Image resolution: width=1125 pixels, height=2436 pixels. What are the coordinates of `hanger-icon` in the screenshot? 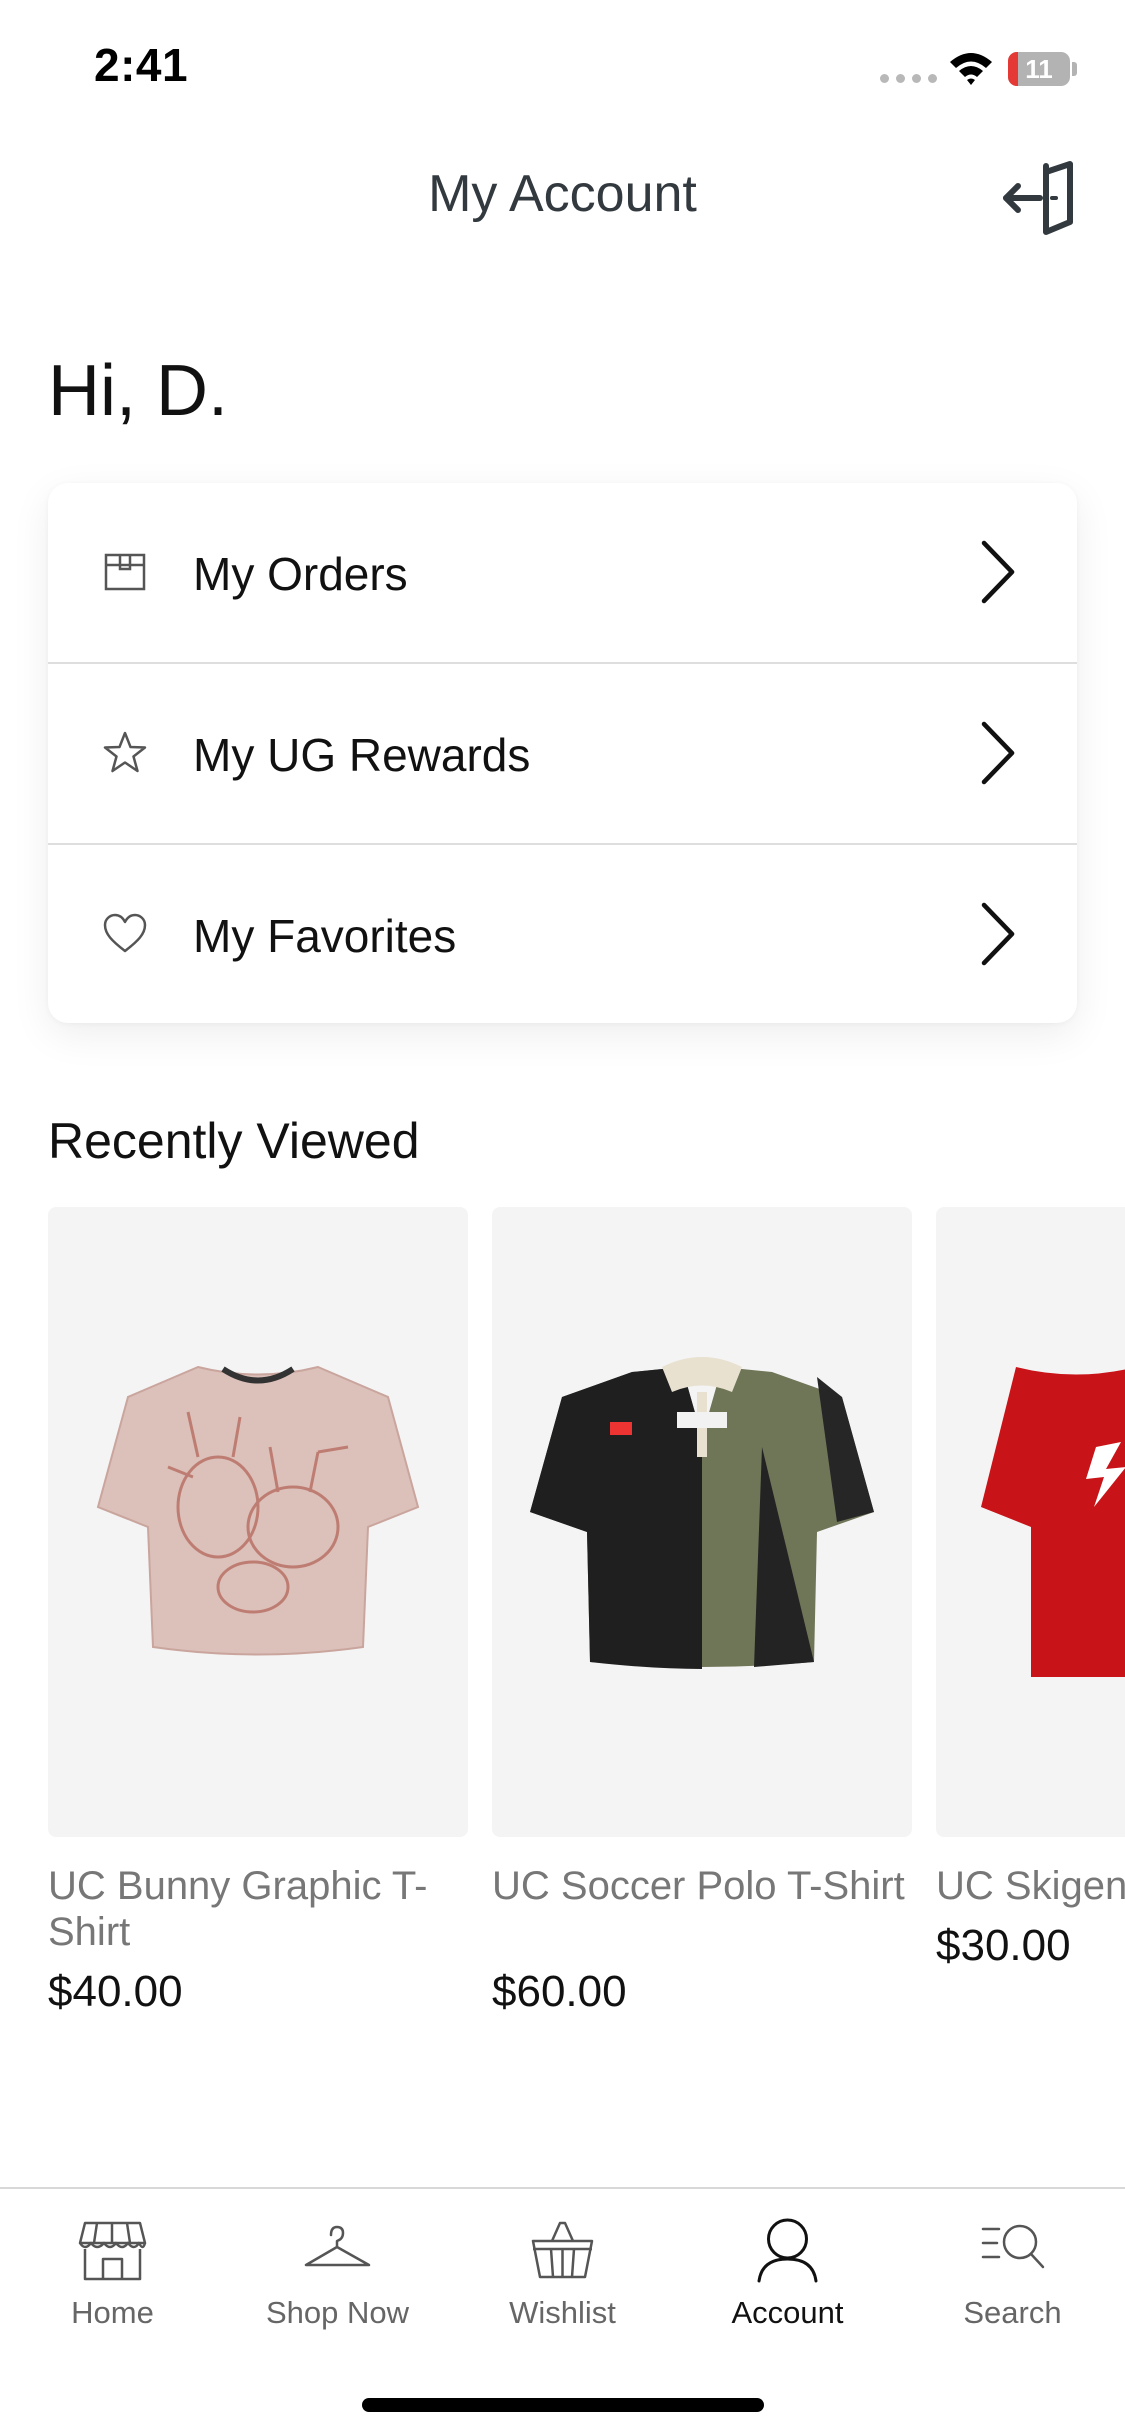 It's located at (337, 2246).